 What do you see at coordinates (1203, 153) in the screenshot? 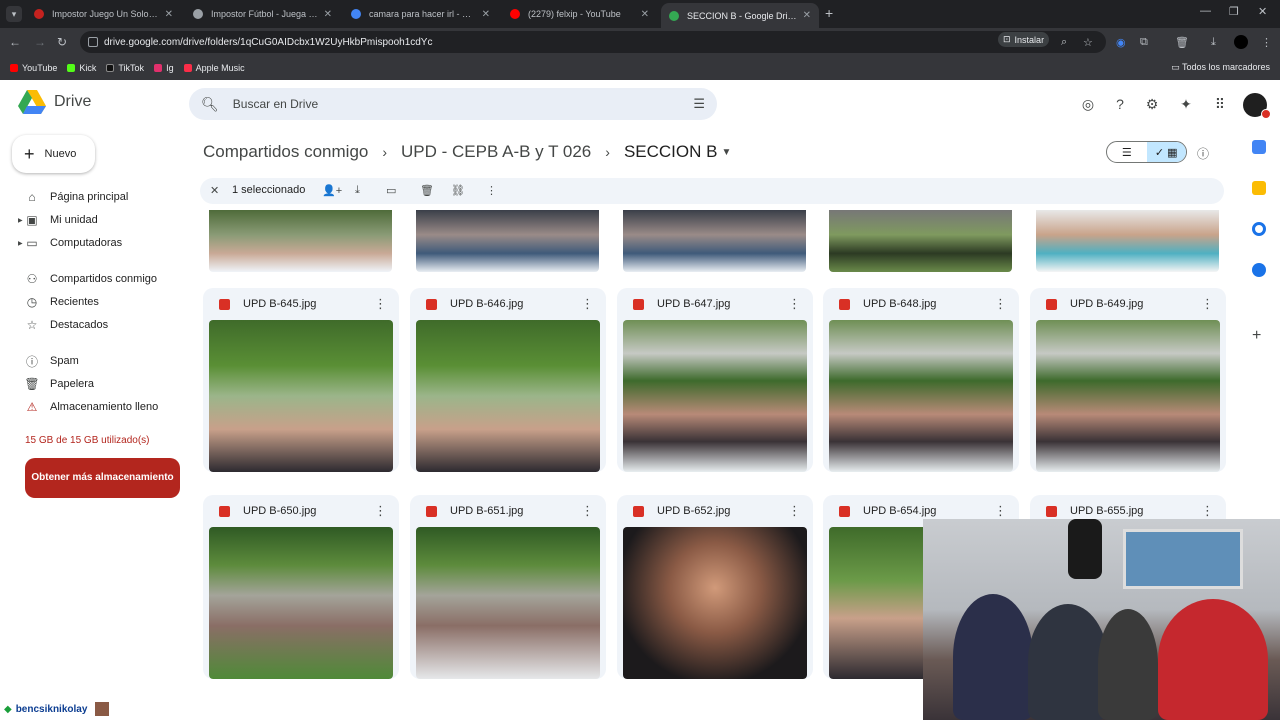
I see `details-info-icon: ⓘ` at bounding box center [1203, 153].